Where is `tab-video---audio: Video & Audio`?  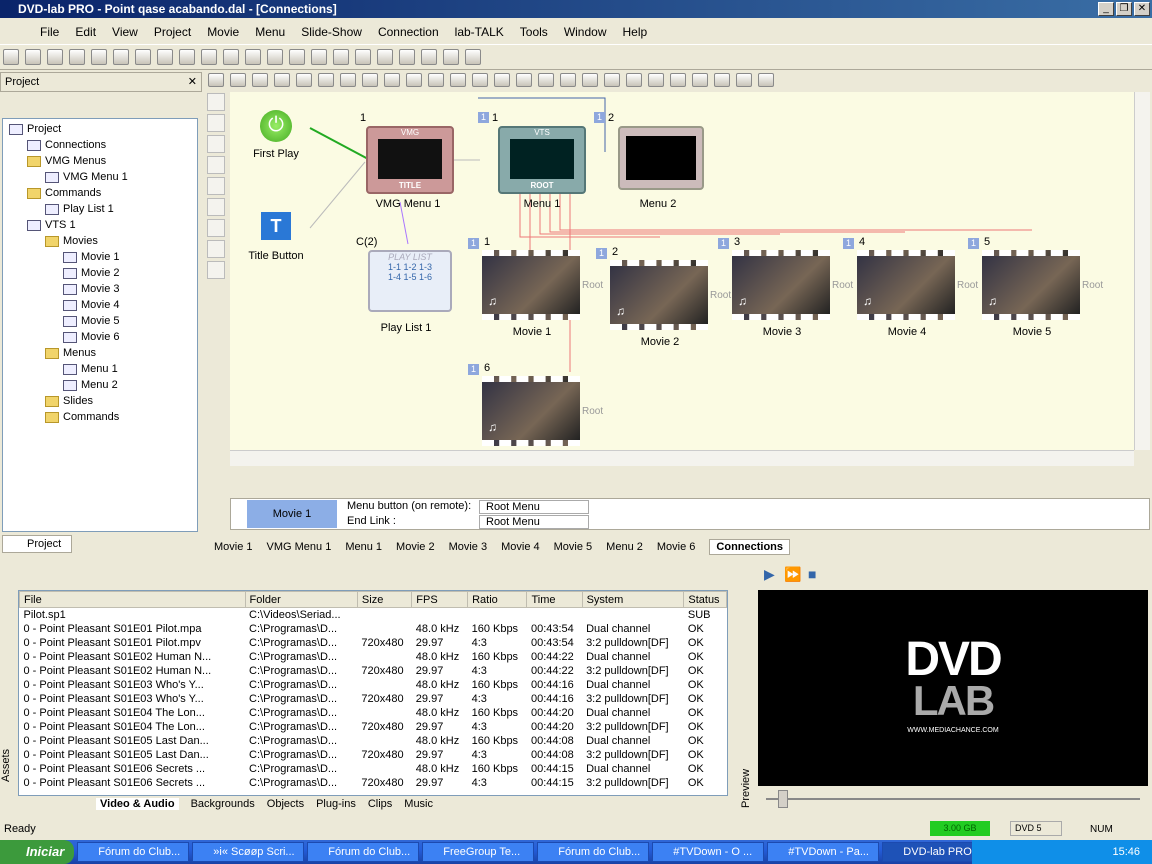 tab-video---audio: Video & Audio is located at coordinates (137, 804).